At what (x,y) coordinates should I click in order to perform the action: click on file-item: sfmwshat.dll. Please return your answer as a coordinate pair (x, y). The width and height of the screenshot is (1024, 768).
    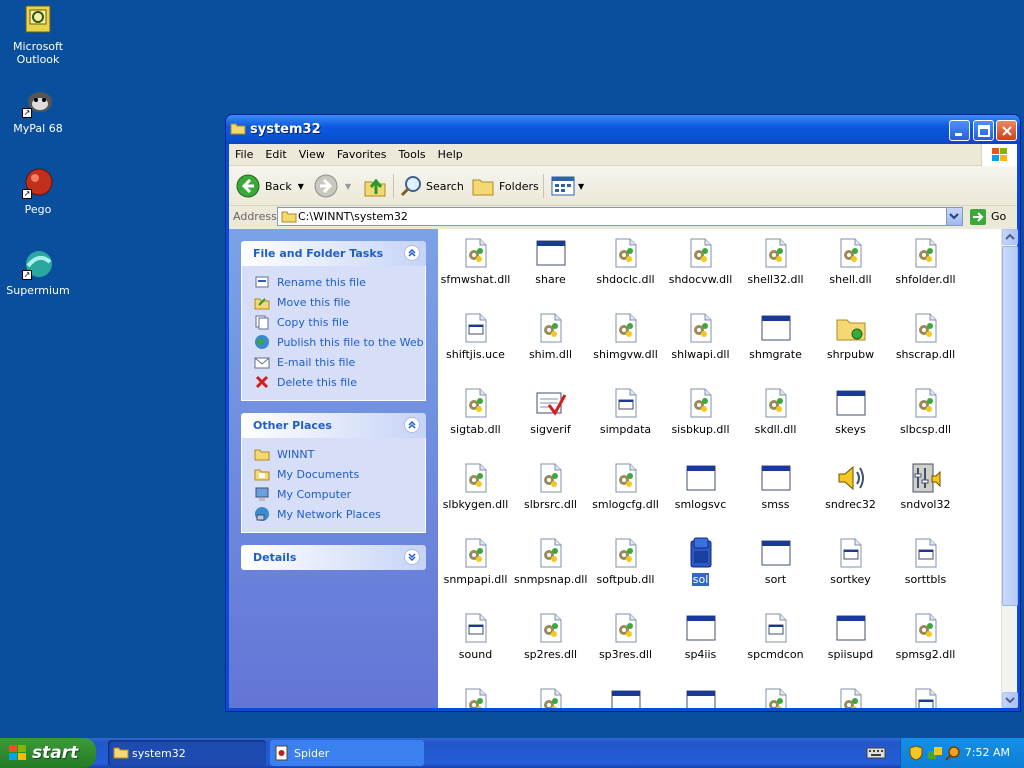
    Looking at the image, I should click on (475, 261).